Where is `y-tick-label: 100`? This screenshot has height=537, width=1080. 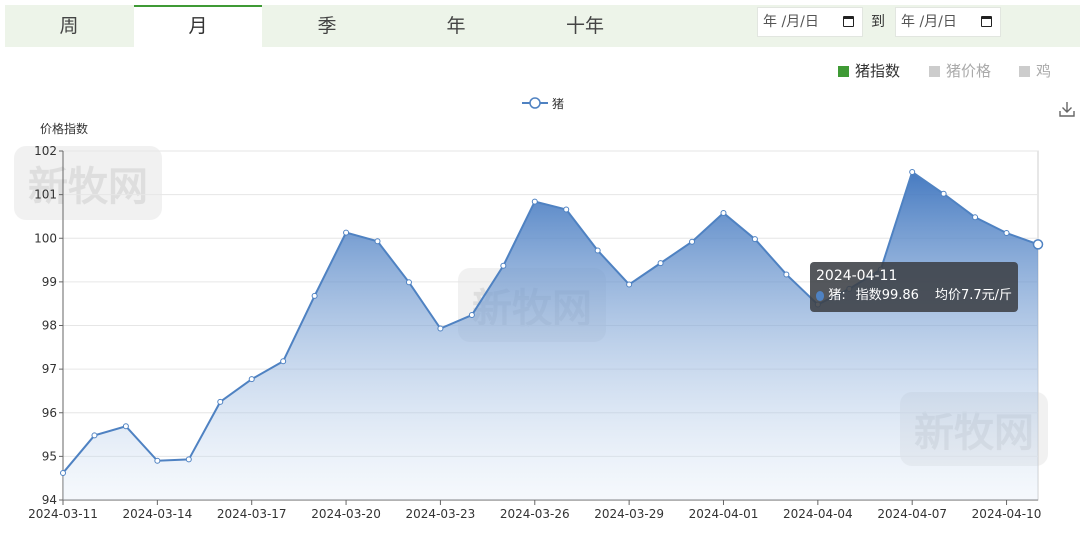 y-tick-label: 100 is located at coordinates (45, 238).